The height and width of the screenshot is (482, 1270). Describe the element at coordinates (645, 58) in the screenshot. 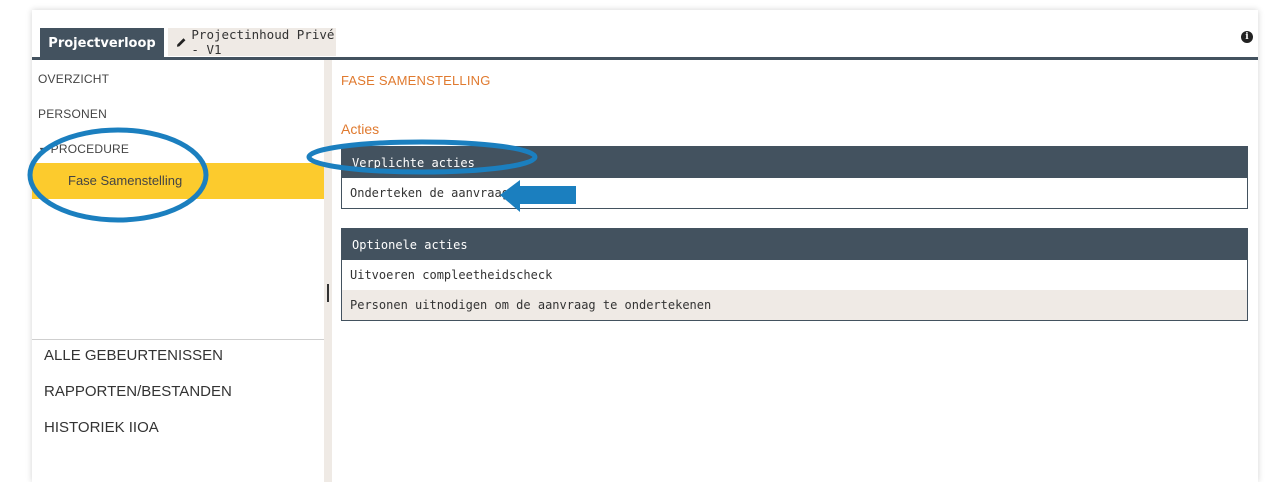

I see `tabbar-divider` at that location.